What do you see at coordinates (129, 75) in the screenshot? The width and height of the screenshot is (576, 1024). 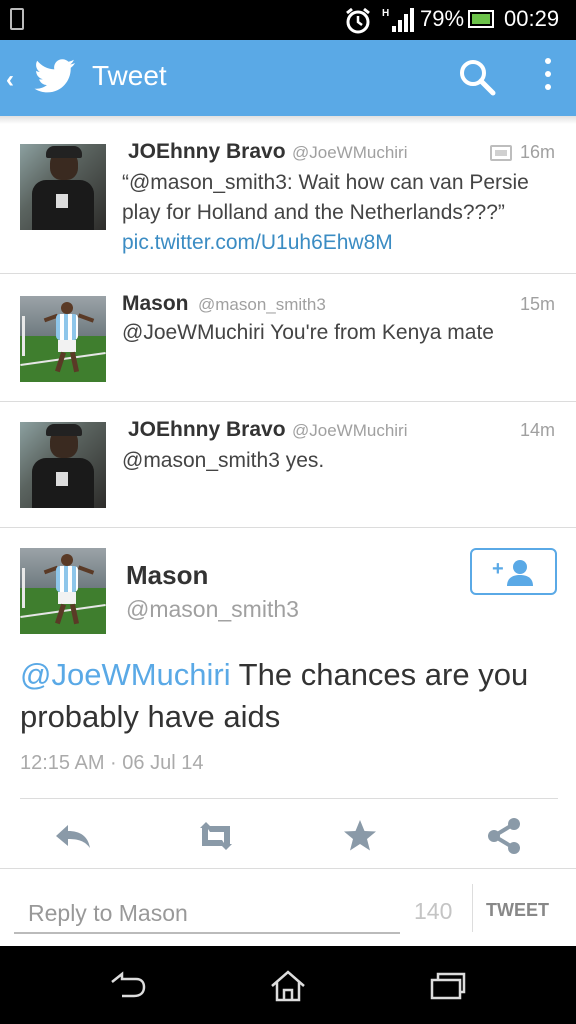 I see `page-title: Tweet` at bounding box center [129, 75].